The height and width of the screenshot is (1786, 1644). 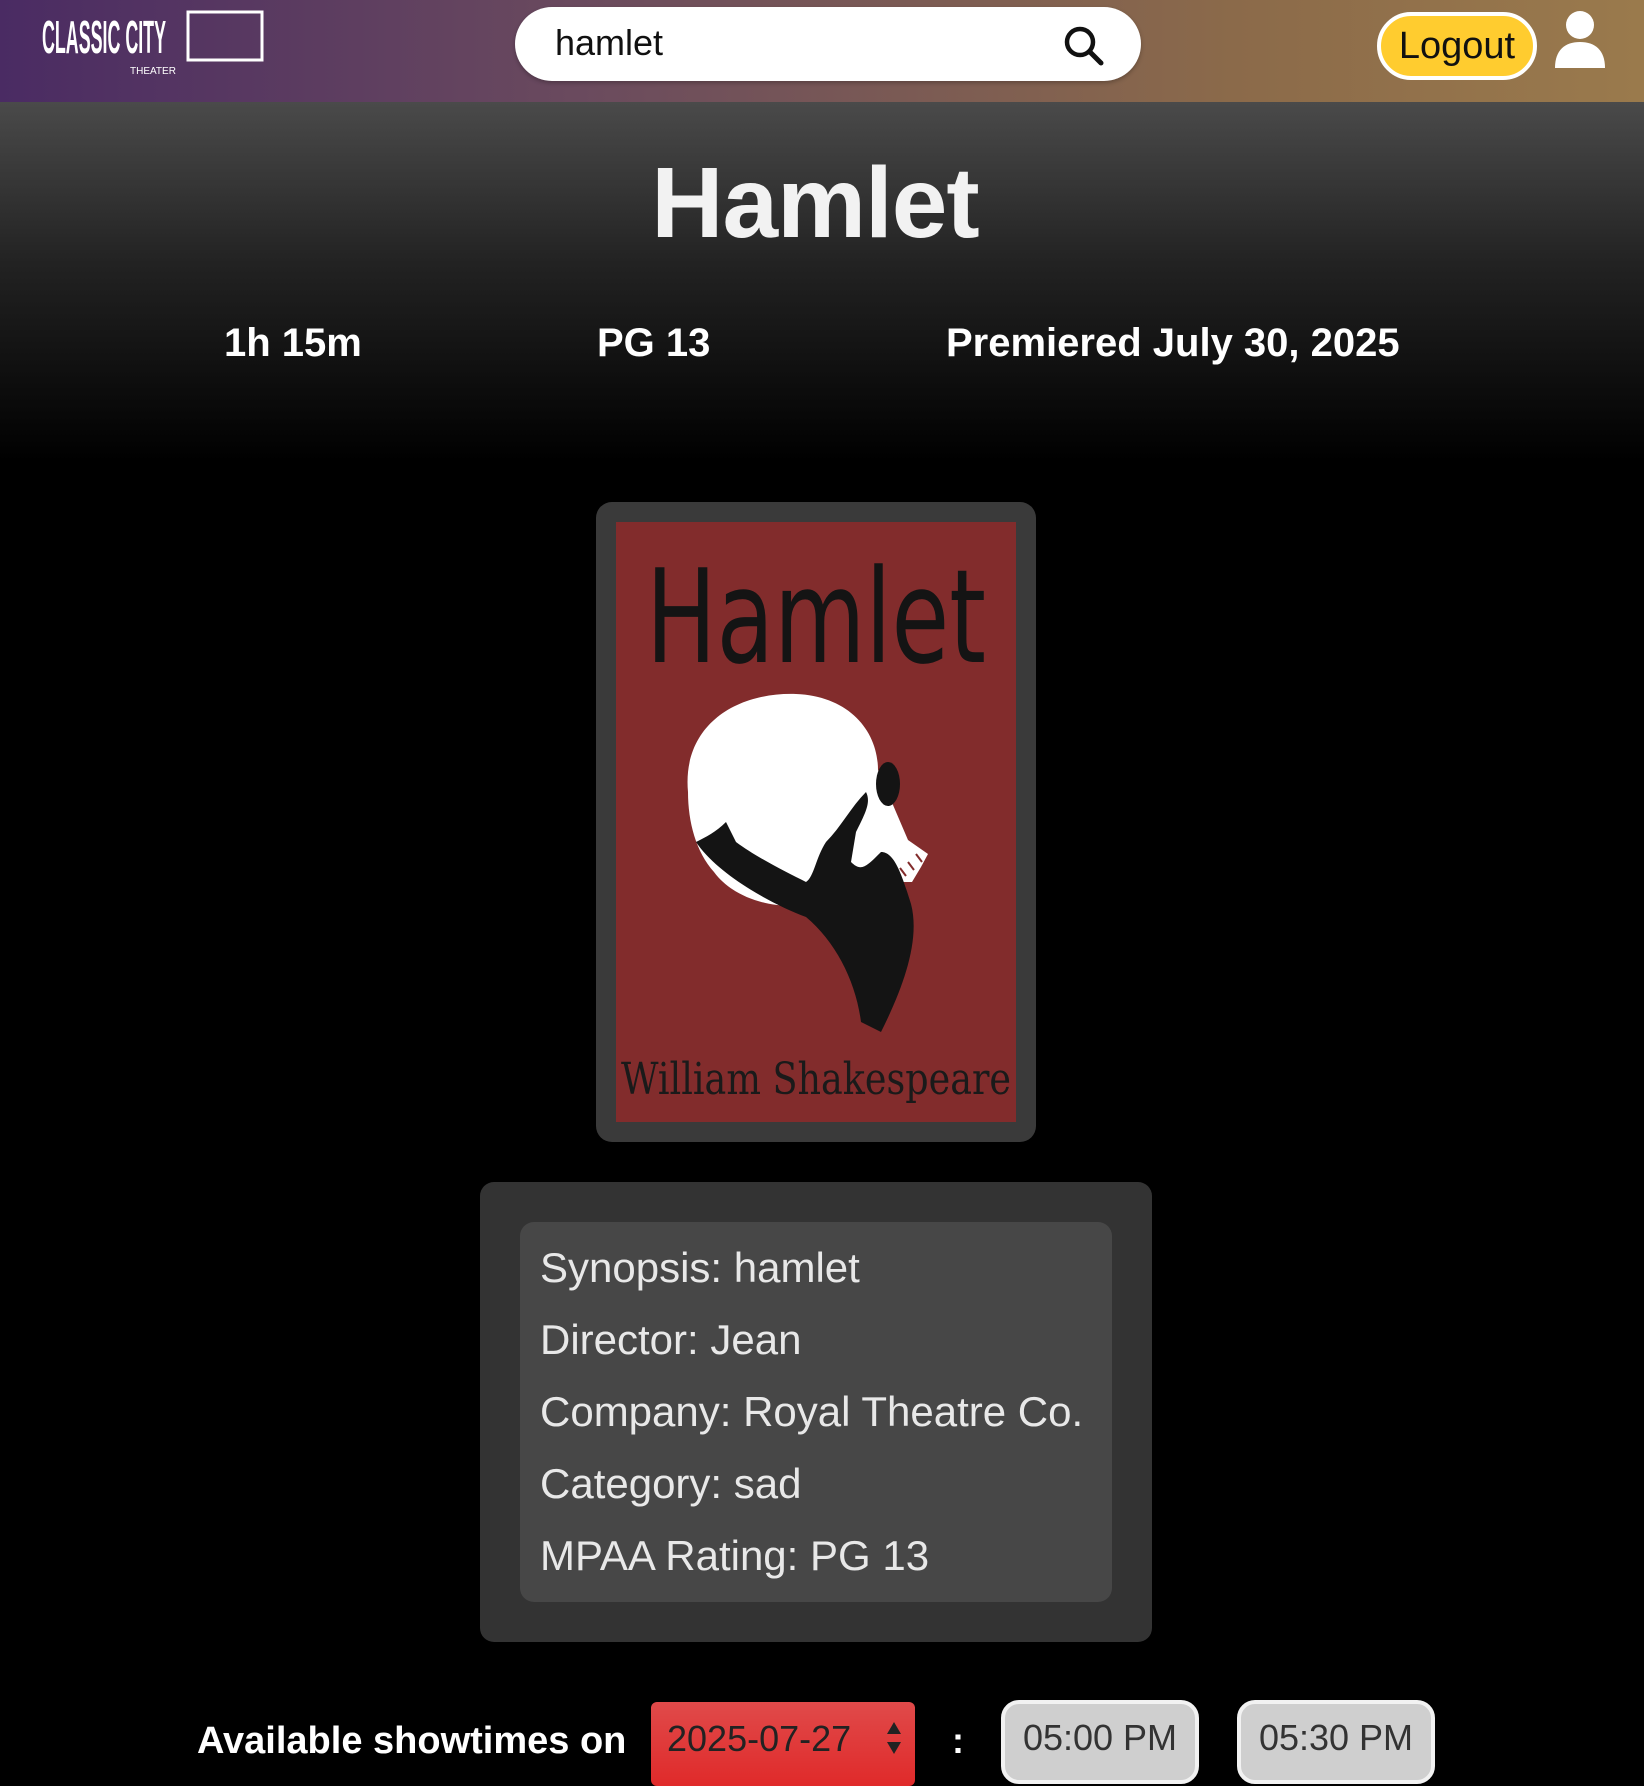 I want to click on poster-author-text: William Shakespeare, so click(x=816, y=1079).